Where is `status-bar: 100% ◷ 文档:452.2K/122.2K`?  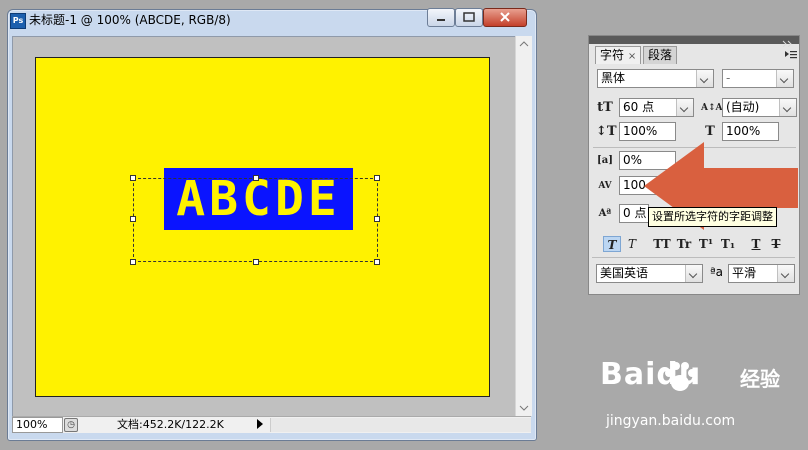
status-bar: 100% ◷ 文档:452.2K/122.2K is located at coordinates (271, 424).